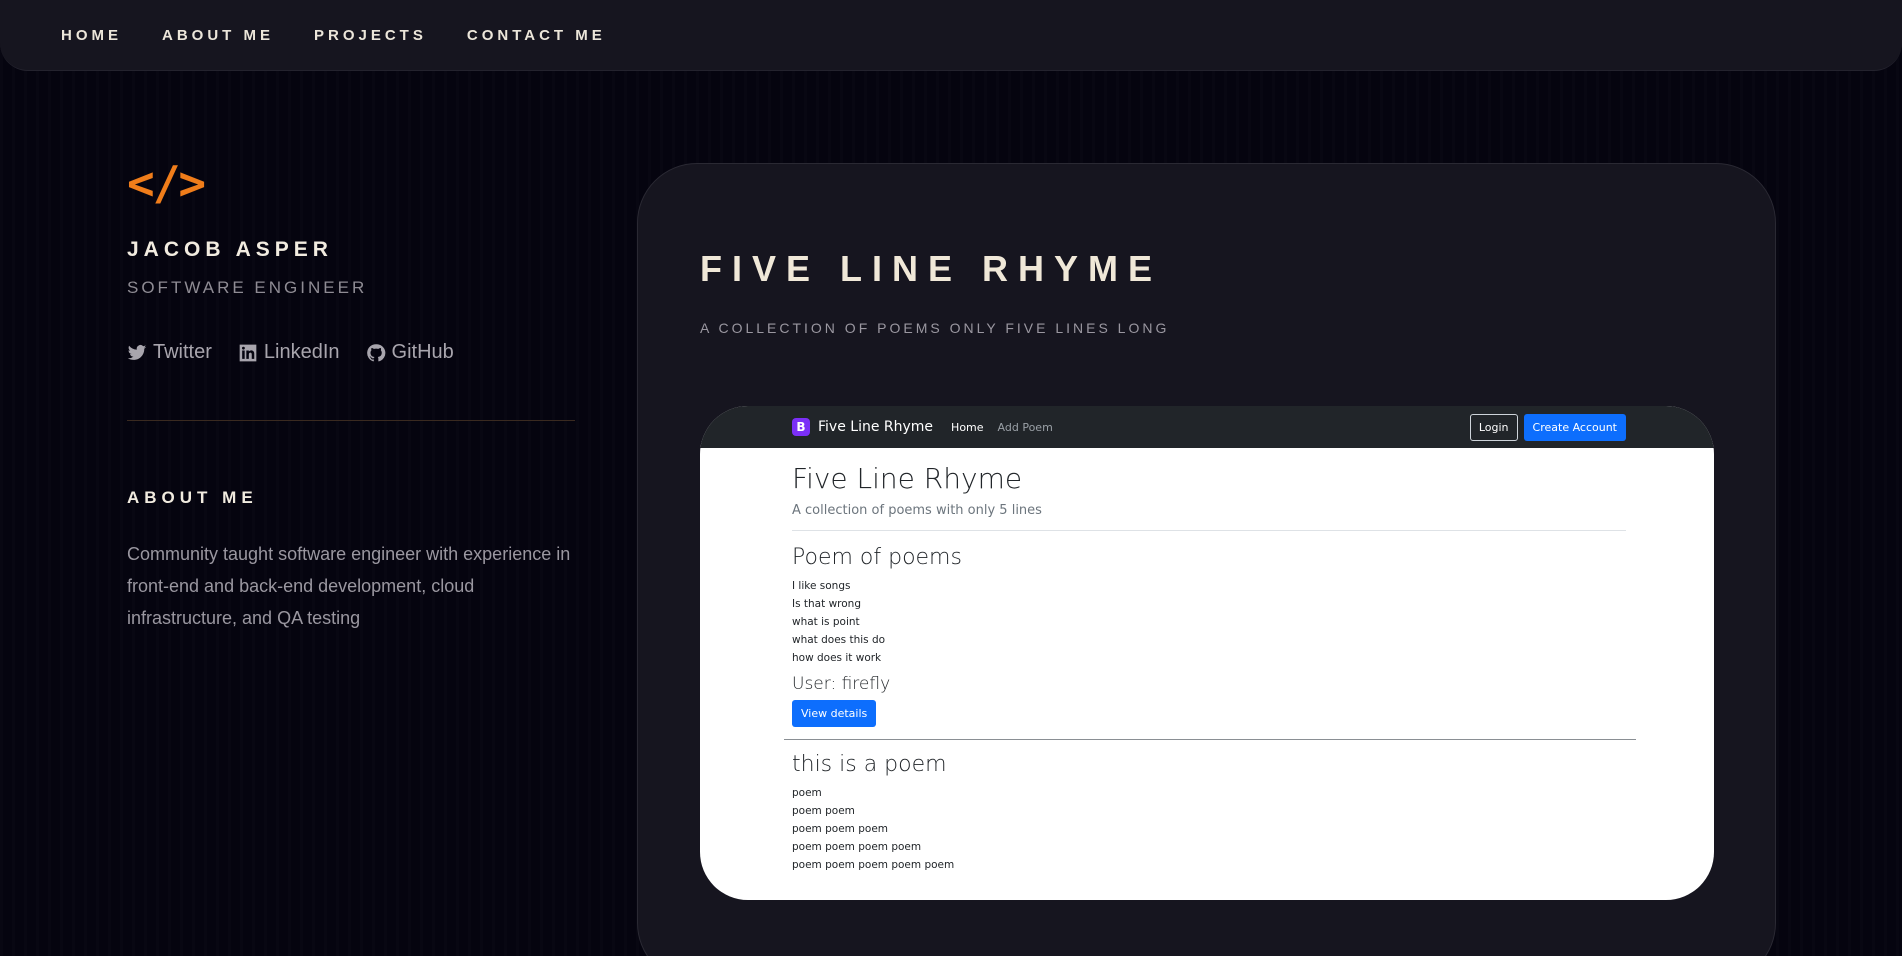 Image resolution: width=1902 pixels, height=956 pixels. Describe the element at coordinates (967, 427) in the screenshot. I see `screenshot-nav-home: Home` at that location.